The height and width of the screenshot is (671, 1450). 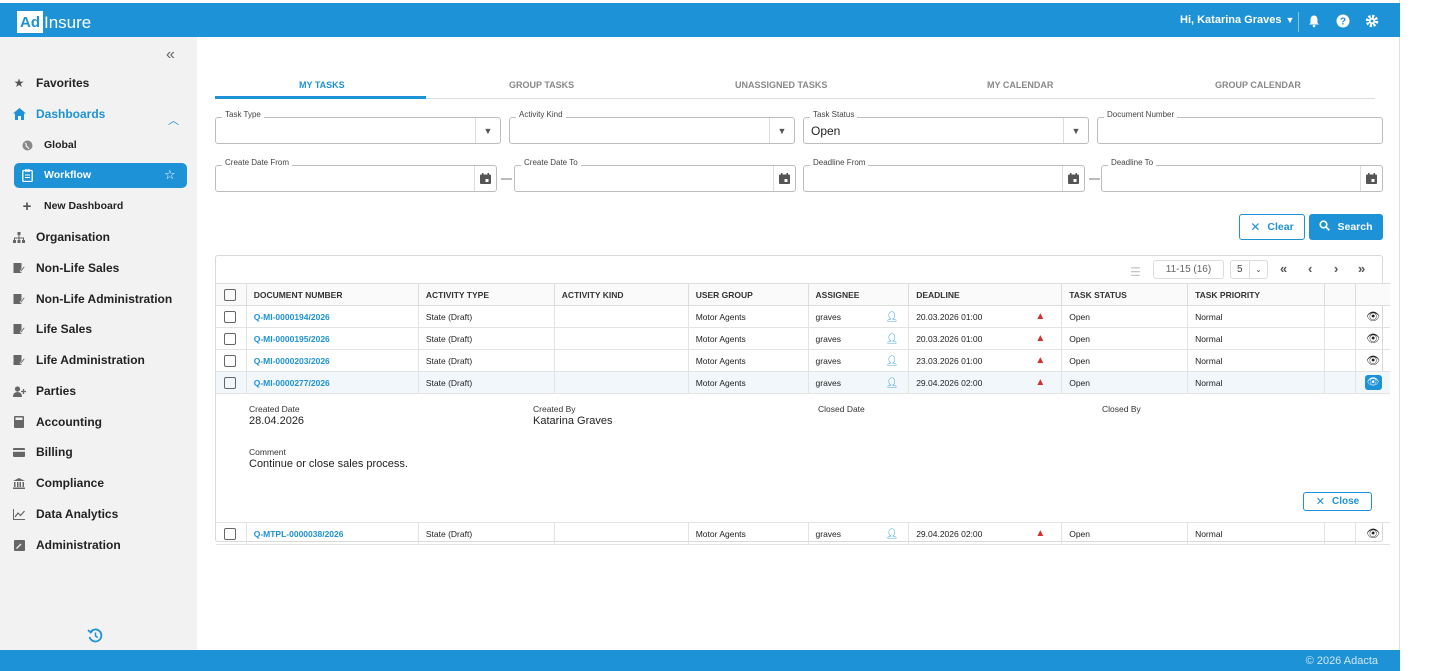 What do you see at coordinates (1258, 85) in the screenshot?
I see `tab-group-calendar: GROUP CALENDAR` at bounding box center [1258, 85].